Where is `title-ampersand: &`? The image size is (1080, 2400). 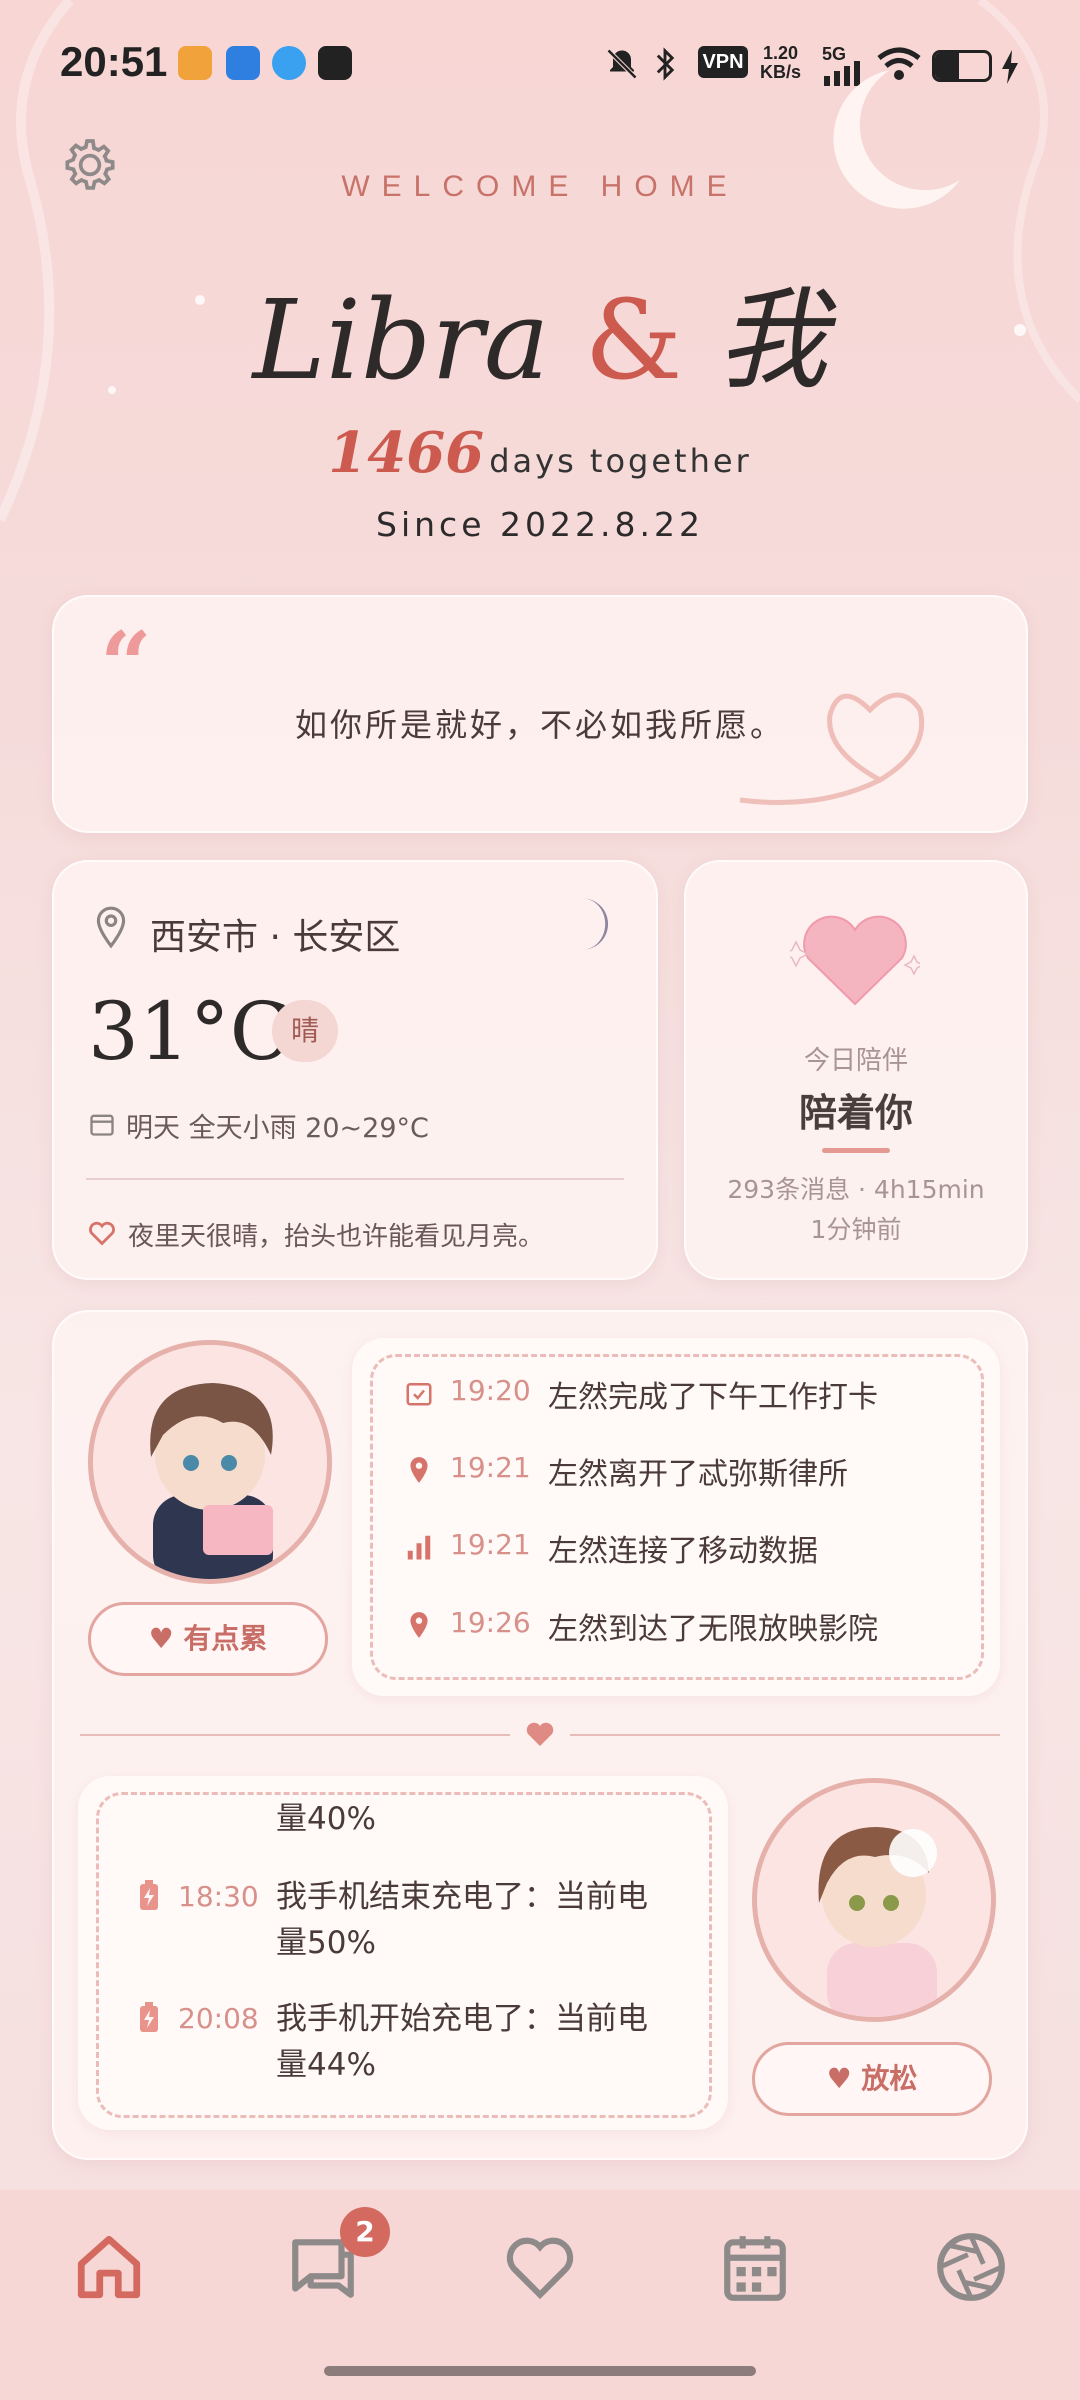 title-ampersand: & is located at coordinates (633, 340).